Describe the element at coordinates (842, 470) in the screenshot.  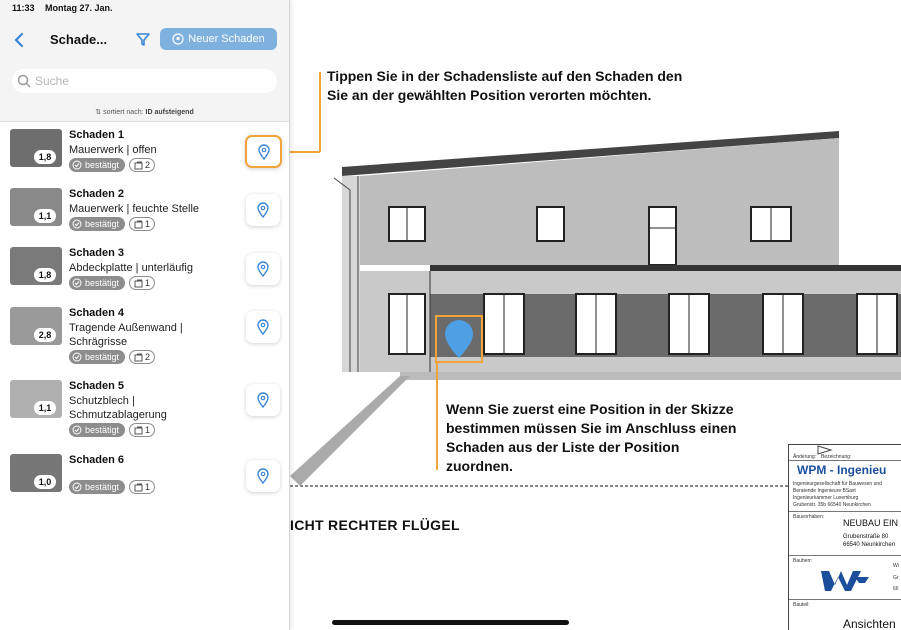
I see `tb-company-name: WPM - Ingenieu` at that location.